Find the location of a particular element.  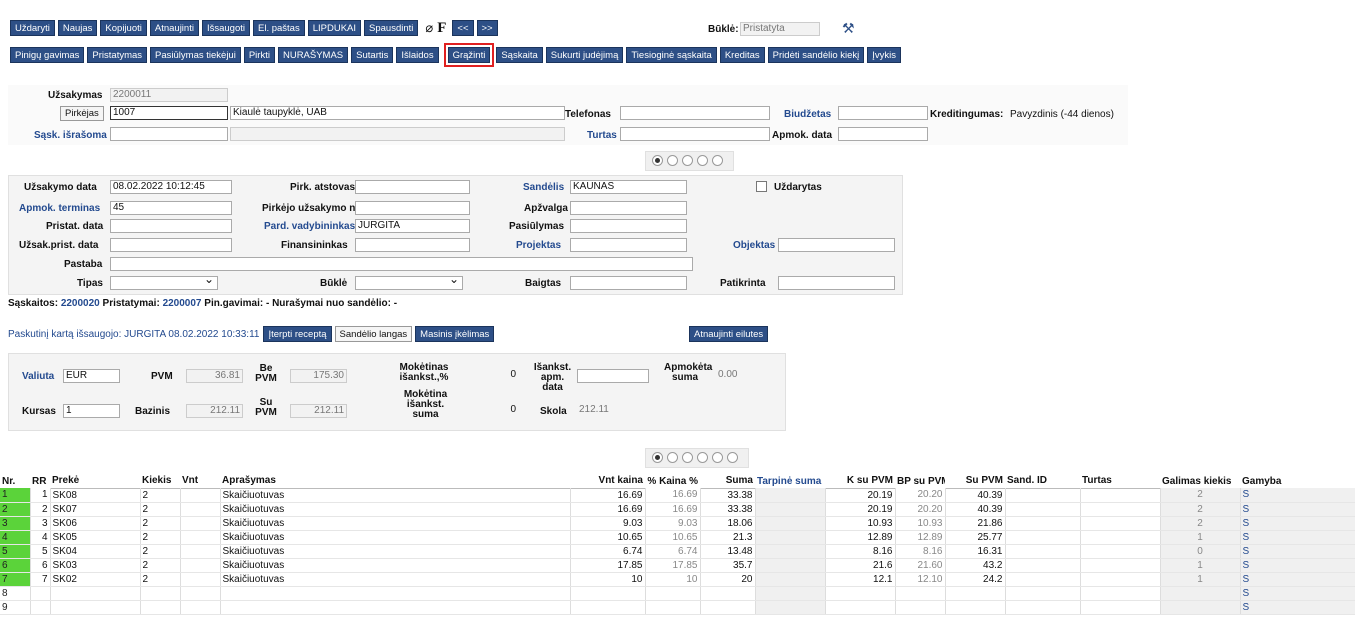

item-code-cell: SK04 is located at coordinates (95, 551).